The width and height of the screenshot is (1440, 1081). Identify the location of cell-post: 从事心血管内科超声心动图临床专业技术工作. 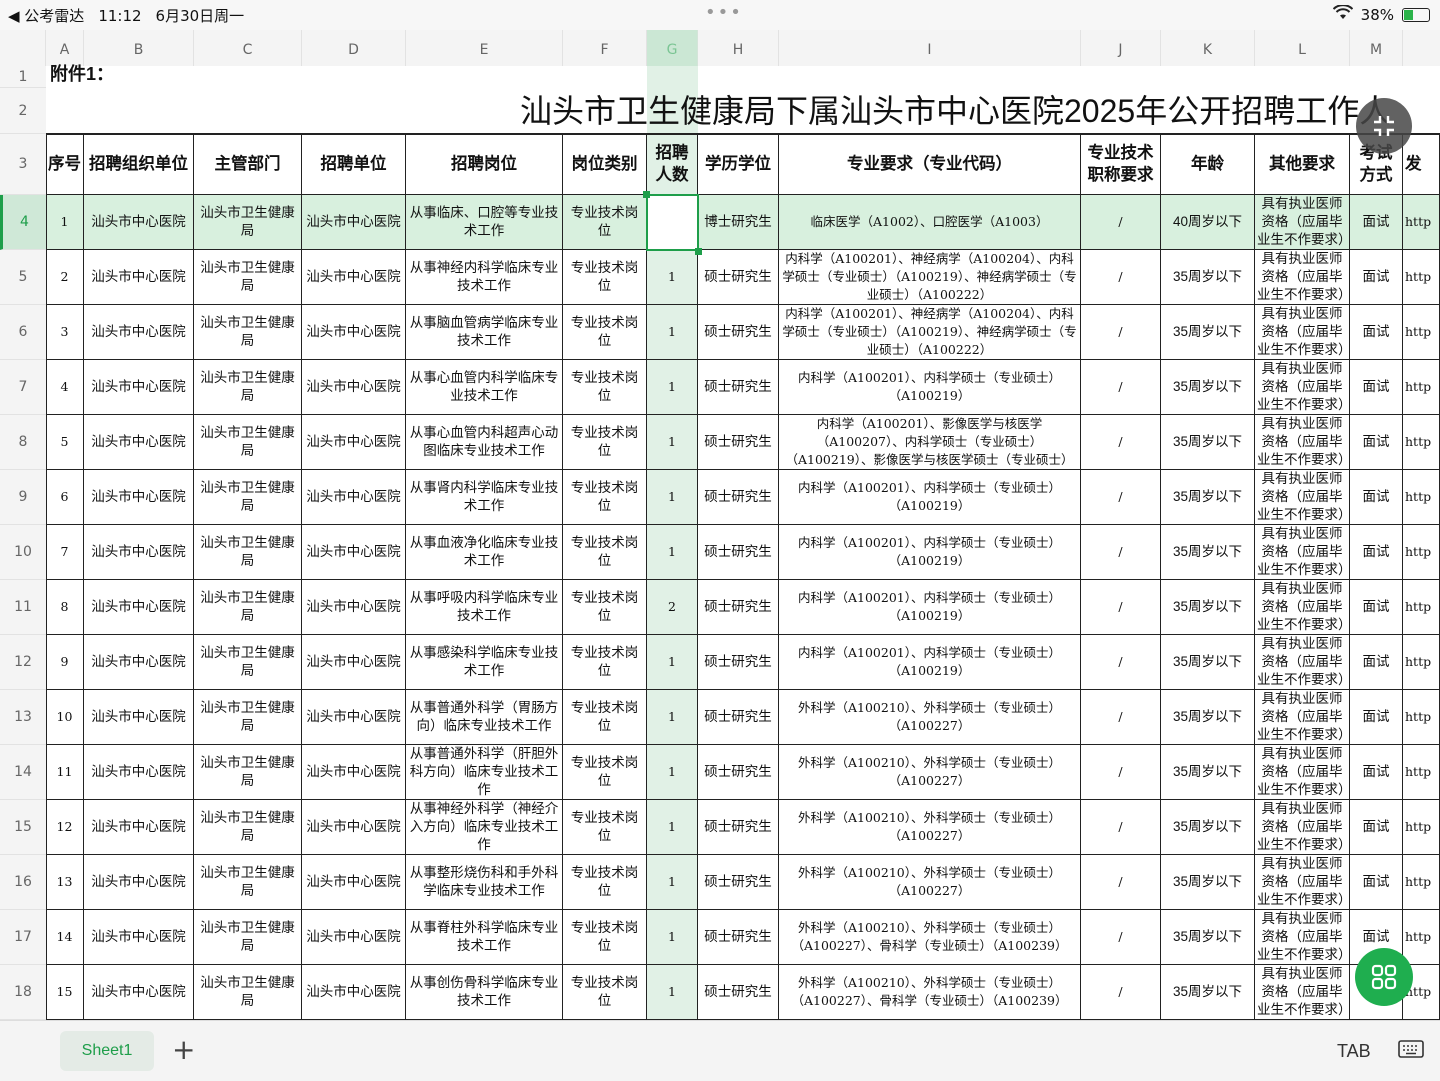
(484, 442).